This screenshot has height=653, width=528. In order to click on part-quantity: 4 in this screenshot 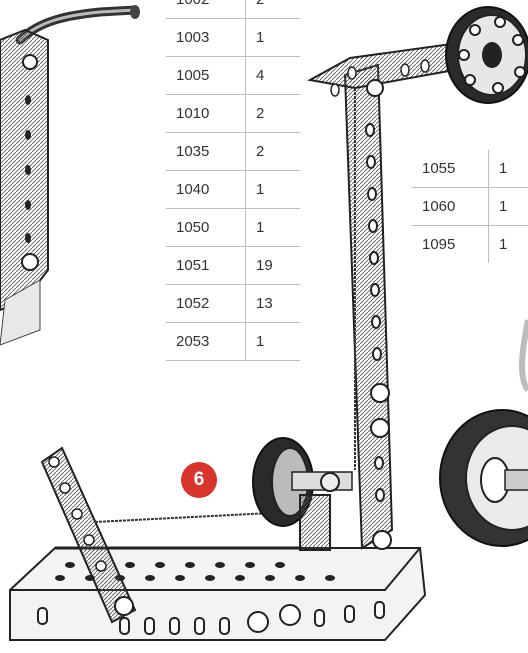, I will do `click(272, 75)`.